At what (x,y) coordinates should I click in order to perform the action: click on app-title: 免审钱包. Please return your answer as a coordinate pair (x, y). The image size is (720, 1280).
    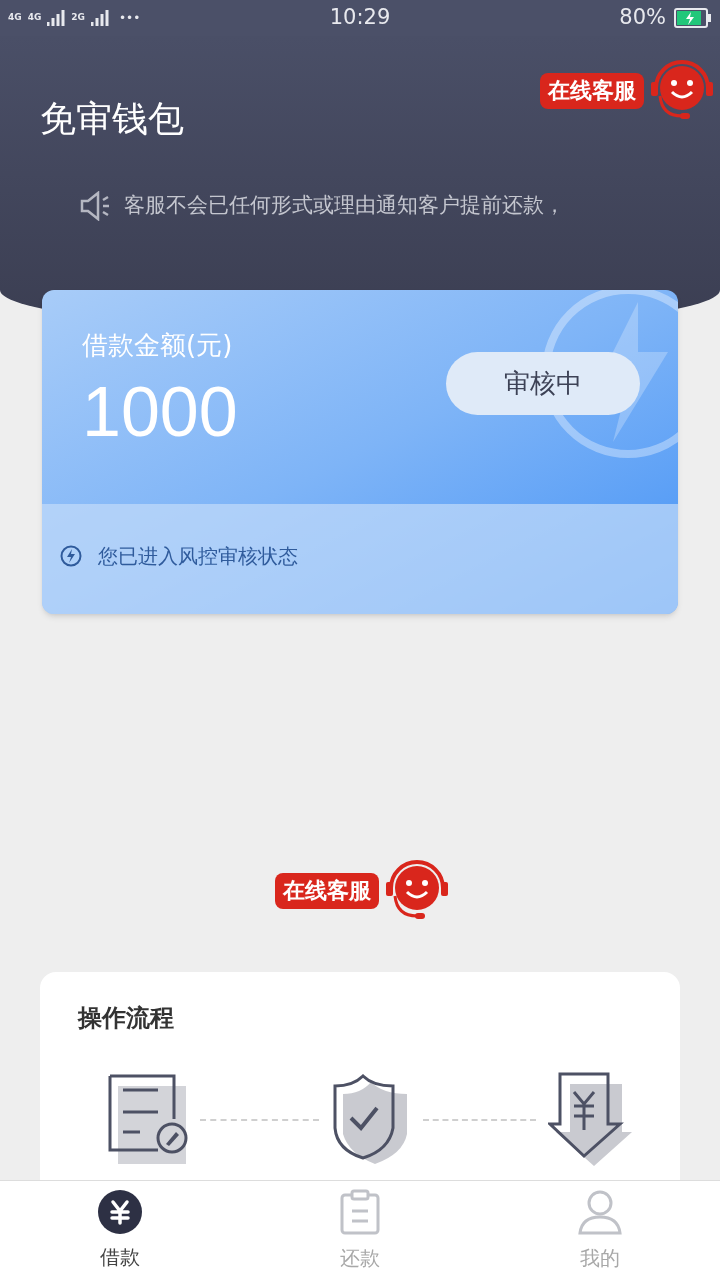
    Looking at the image, I should click on (112, 119).